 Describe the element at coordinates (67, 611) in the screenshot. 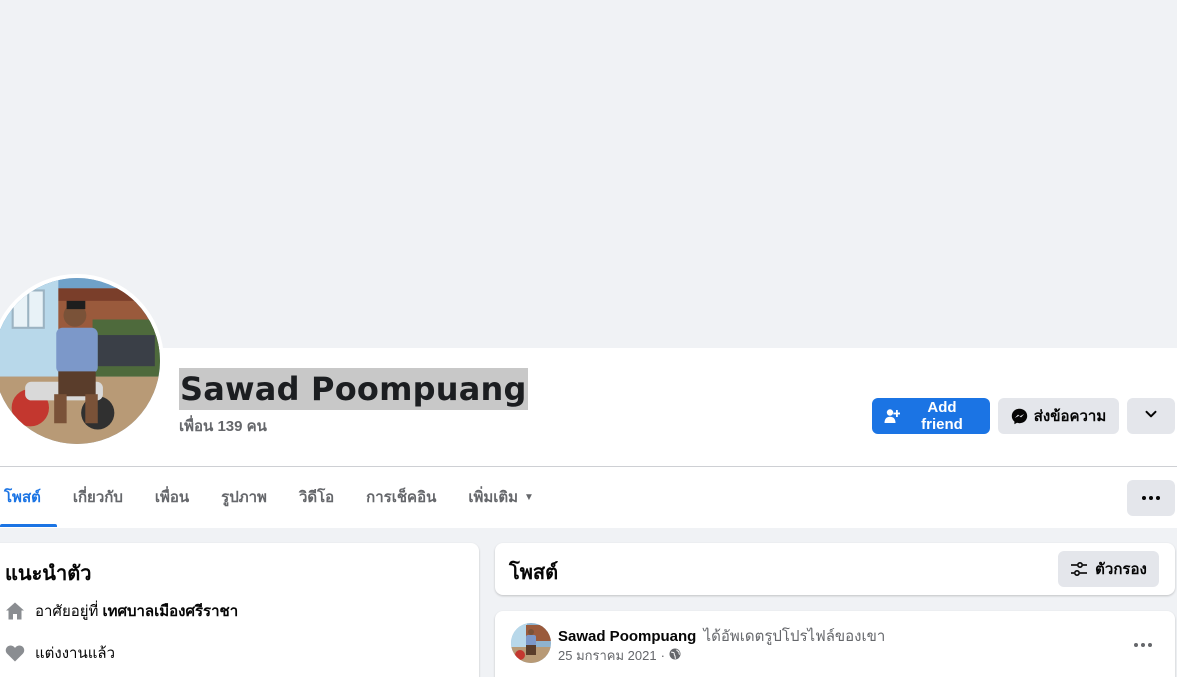

I see `intro-lives-prefix: อาศัยอยู่ที่` at that location.